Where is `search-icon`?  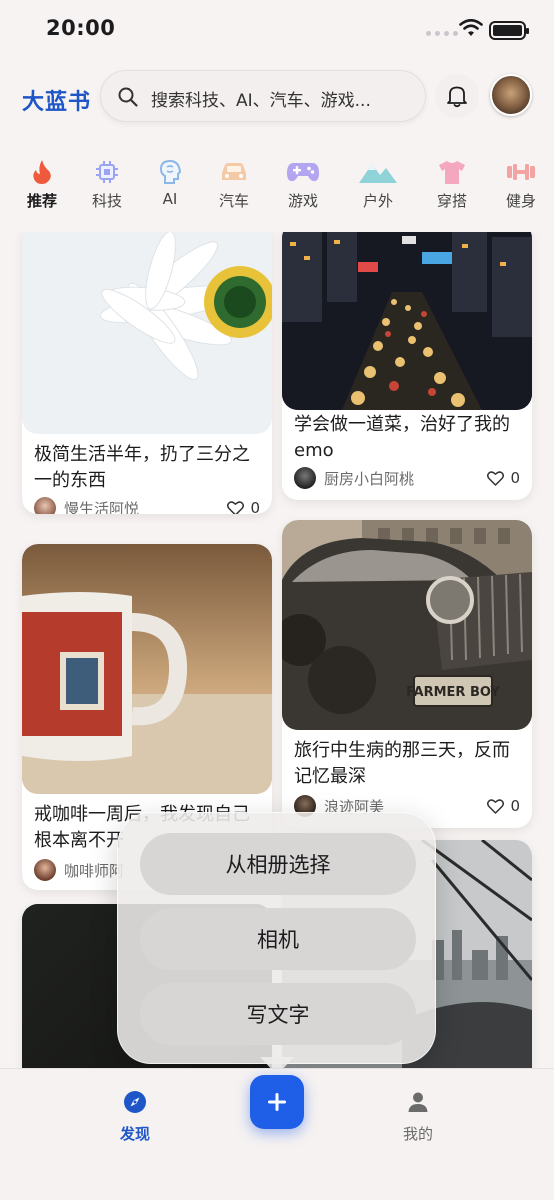
search-icon is located at coordinates (128, 97).